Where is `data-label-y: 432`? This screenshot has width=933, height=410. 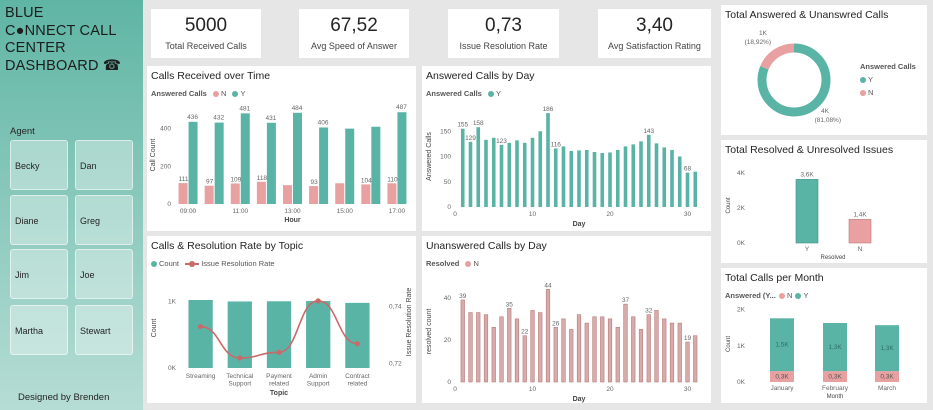
data-label-y: 432 is located at coordinates (218, 118).